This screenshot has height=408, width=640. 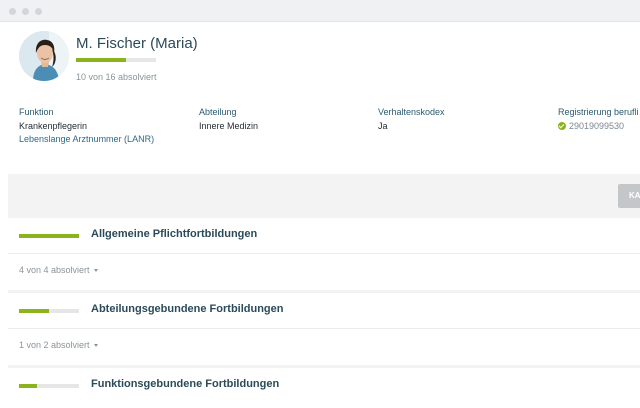 I want to click on info-label-registrierung: Registrierung berufli, so click(x=598, y=112).